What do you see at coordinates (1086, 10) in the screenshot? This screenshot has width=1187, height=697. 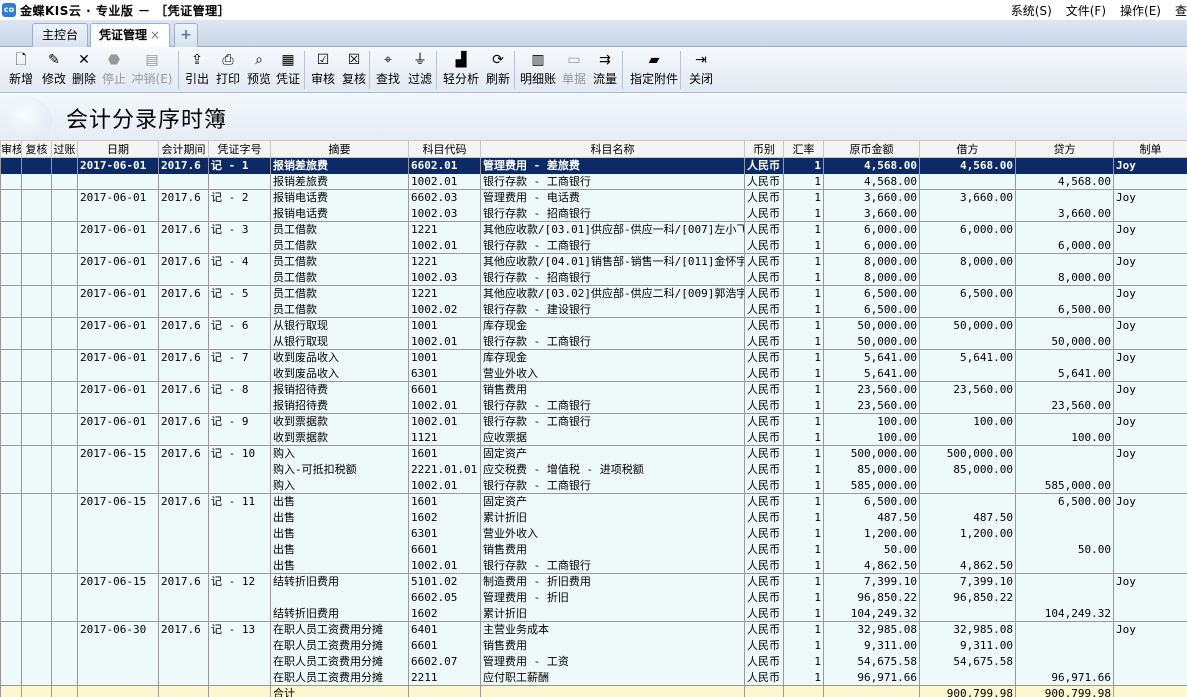 I see `menu-file: 文件(F)` at bounding box center [1086, 10].